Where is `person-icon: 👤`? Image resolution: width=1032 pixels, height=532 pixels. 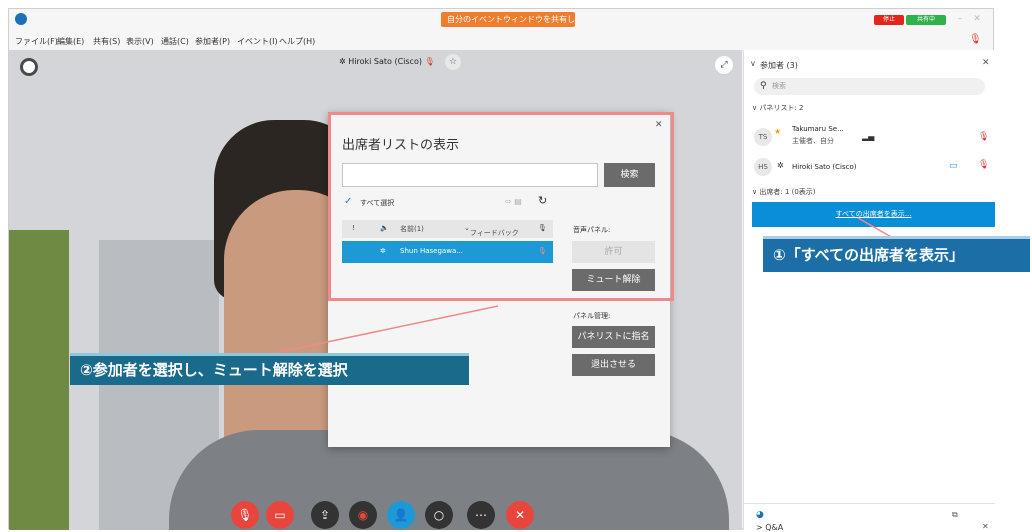
person-icon: 👤 is located at coordinates (401, 515).